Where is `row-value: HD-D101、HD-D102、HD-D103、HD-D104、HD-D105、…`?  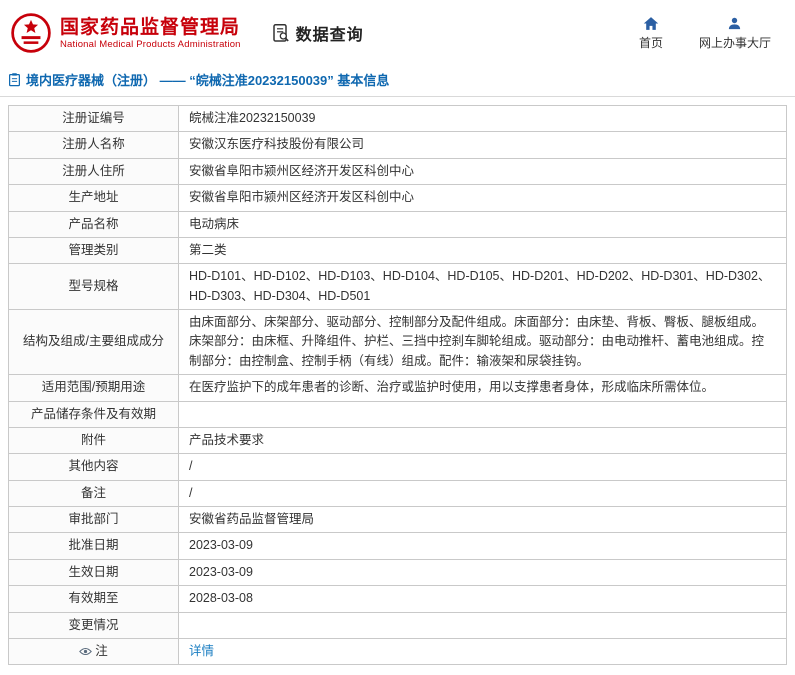 row-value: HD-D101、HD-D102、HD-D103、HD-D104、HD-D105、… is located at coordinates (480, 286).